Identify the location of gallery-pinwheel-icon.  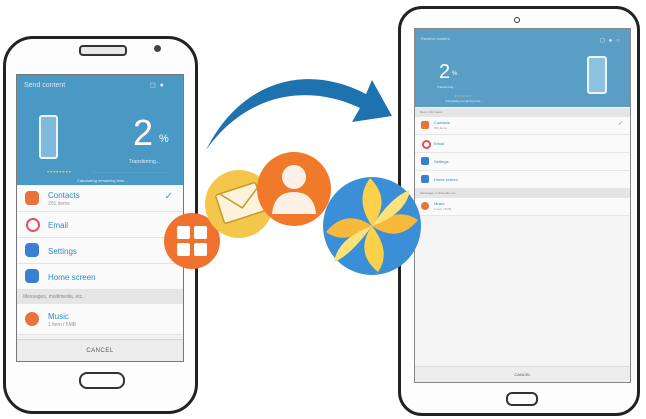
(372, 226).